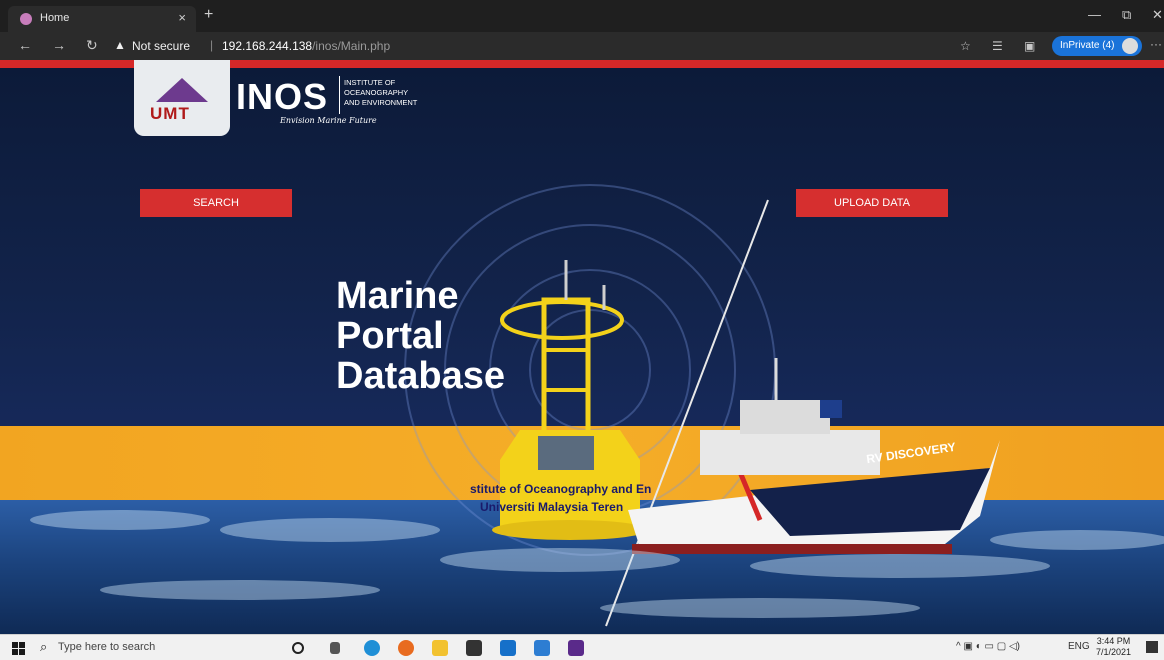 This screenshot has width=1164, height=660. I want to click on clock-time: 3:44 PM, so click(1113, 641).